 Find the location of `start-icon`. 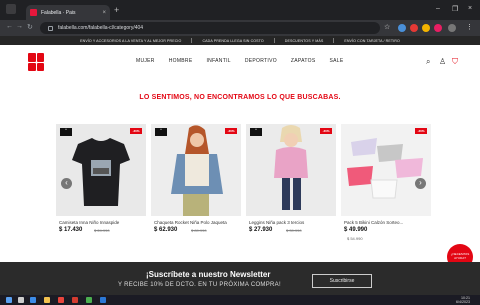

start-icon is located at coordinates (9, 300).